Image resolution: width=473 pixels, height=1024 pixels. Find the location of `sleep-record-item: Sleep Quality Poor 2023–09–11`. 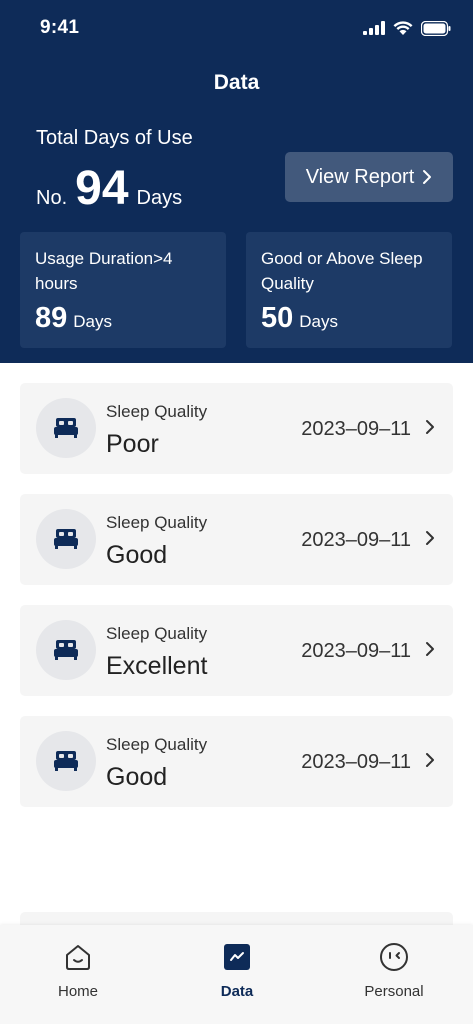

sleep-record-item: Sleep Quality Poor 2023–09–11 is located at coordinates (236, 428).